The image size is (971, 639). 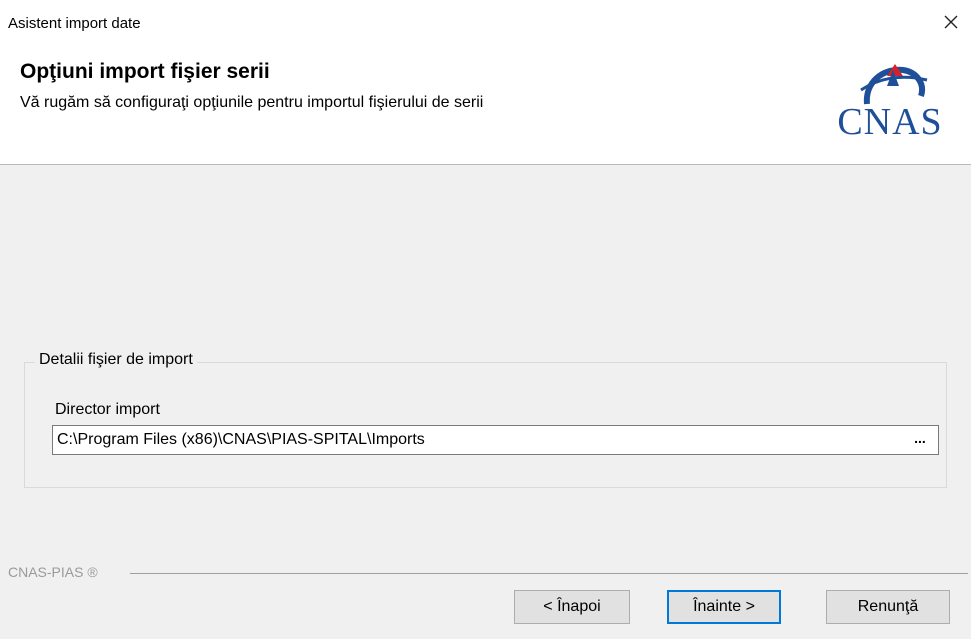 I want to click on footer-brand: CNAS-PIAS ®, so click(x=53, y=572).